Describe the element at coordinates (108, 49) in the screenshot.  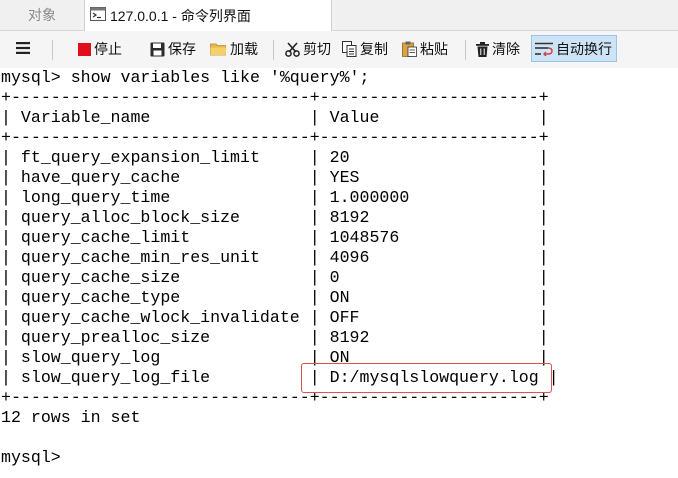
I see `stop-button-label: 停止` at that location.